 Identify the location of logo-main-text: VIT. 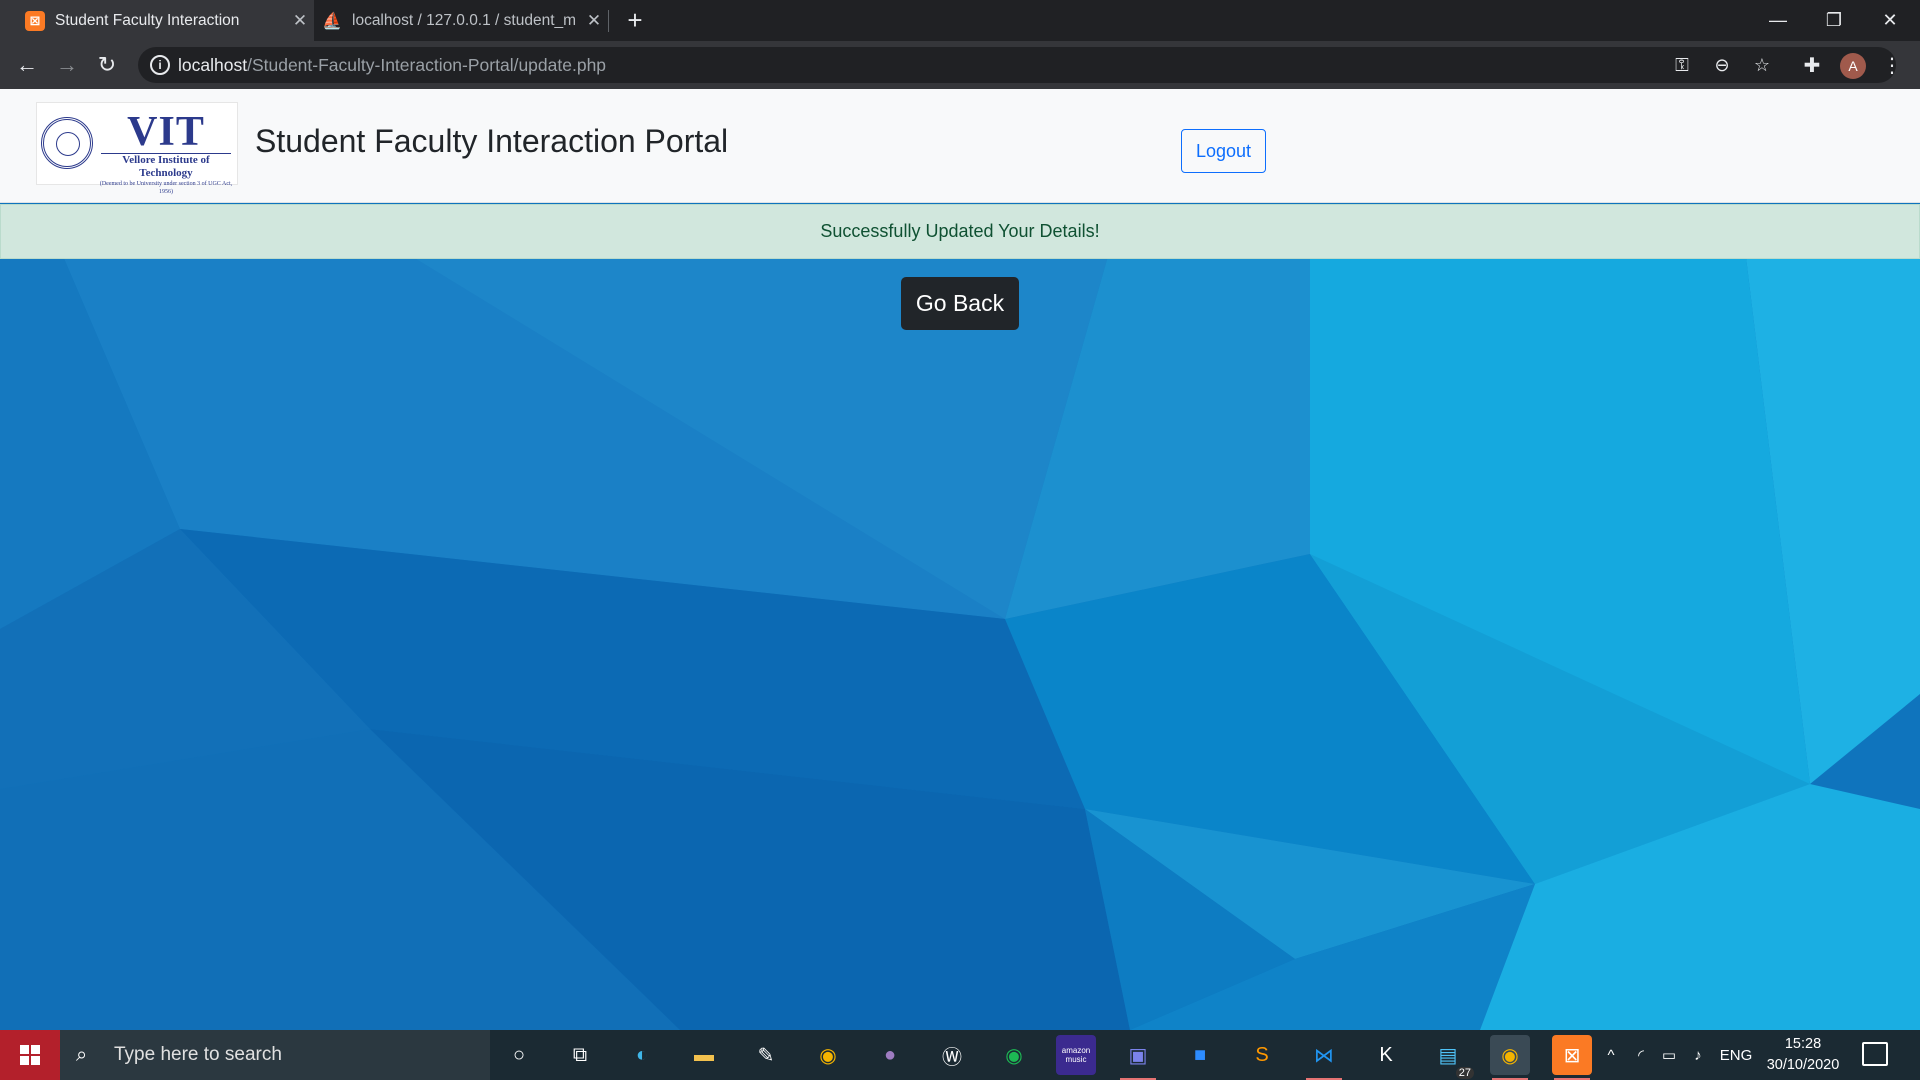
(166, 132).